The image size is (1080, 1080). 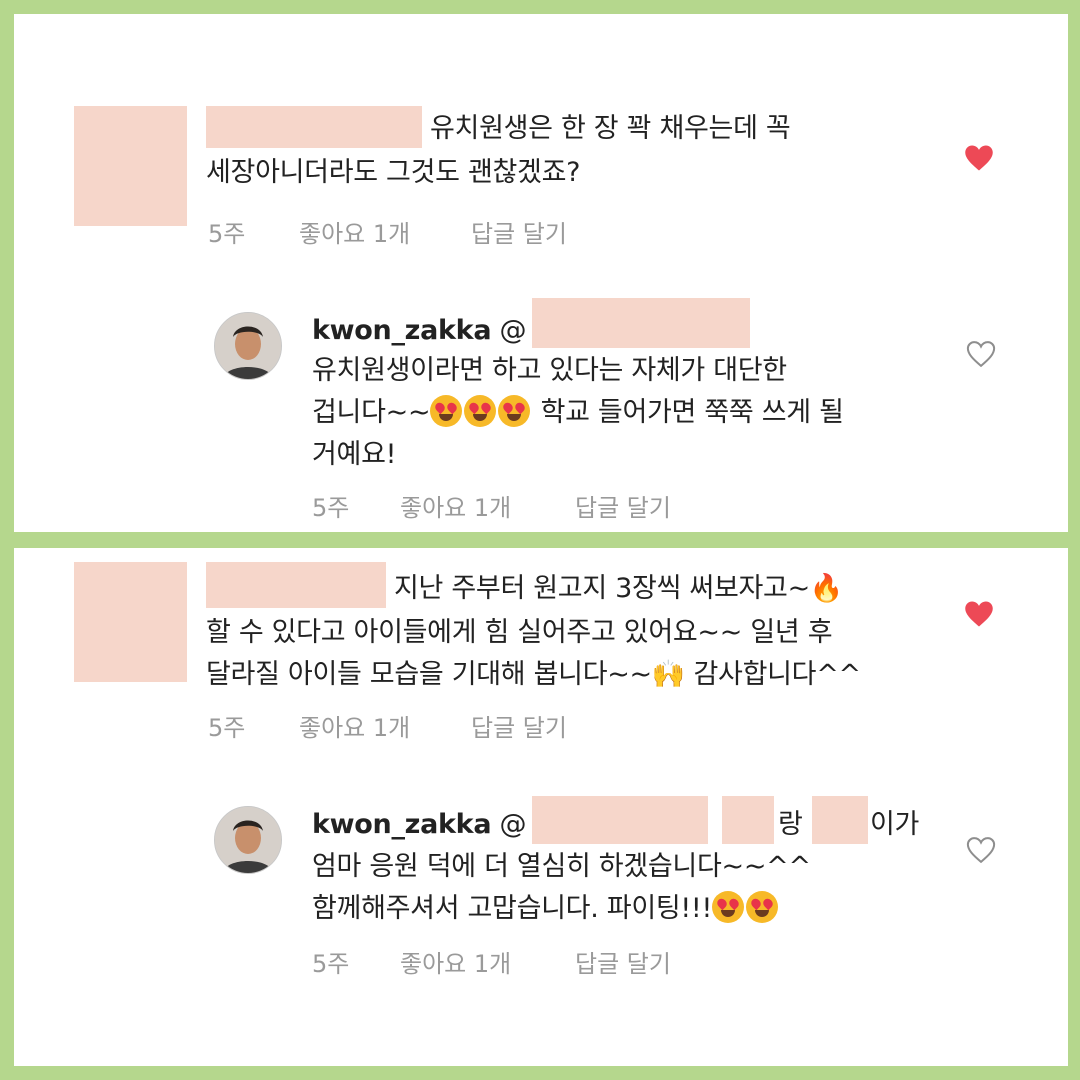 What do you see at coordinates (668, 674) in the screenshot?
I see `raising-hands-emoji-icon: 🙌` at bounding box center [668, 674].